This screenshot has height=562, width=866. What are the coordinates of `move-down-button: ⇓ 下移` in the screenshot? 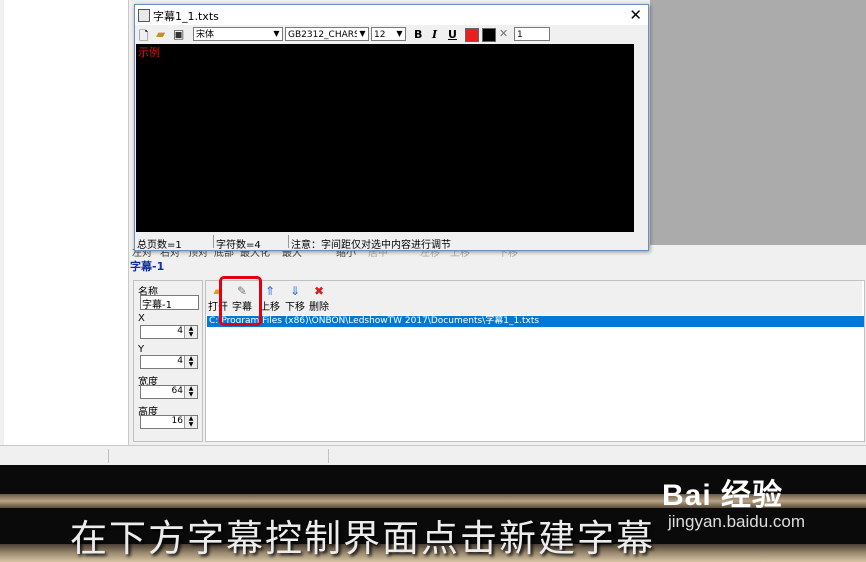 It's located at (295, 299).